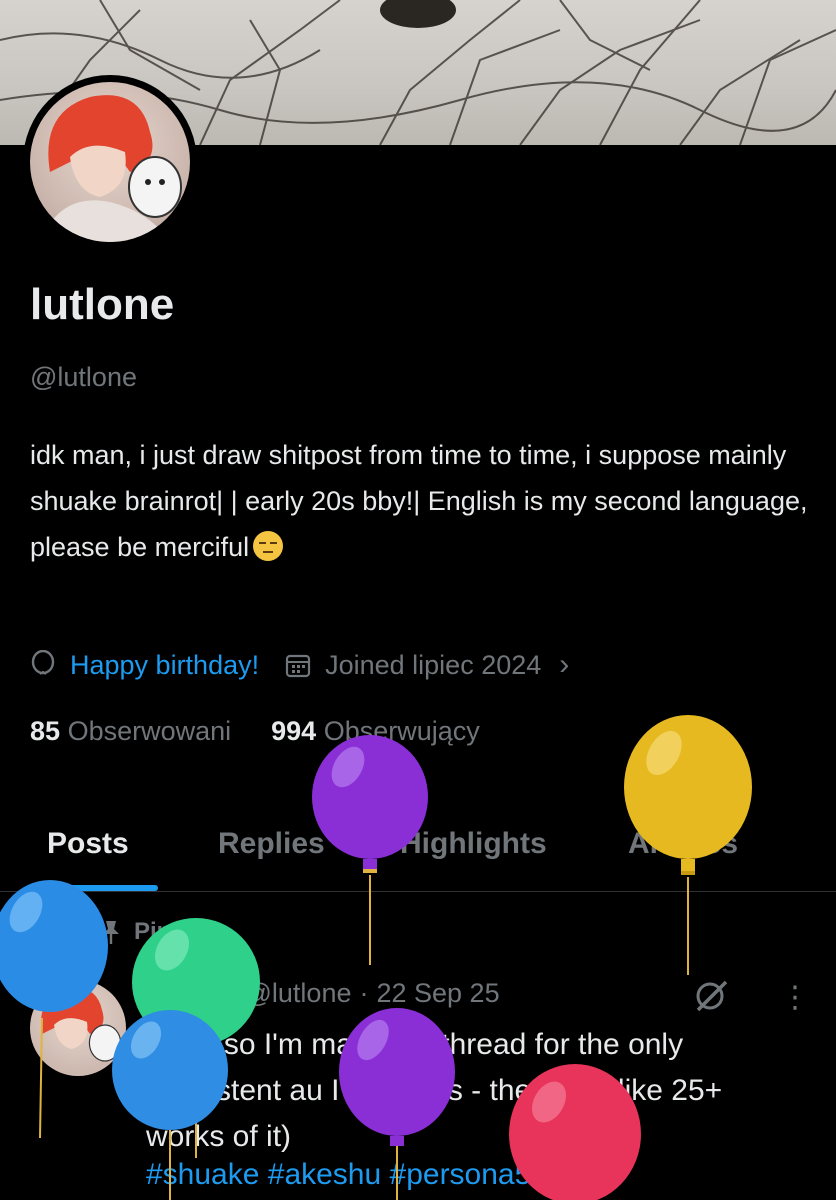 The height and width of the screenshot is (1200, 836). What do you see at coordinates (83, 377) in the screenshot?
I see `user-handle: @lutlone` at bounding box center [83, 377].